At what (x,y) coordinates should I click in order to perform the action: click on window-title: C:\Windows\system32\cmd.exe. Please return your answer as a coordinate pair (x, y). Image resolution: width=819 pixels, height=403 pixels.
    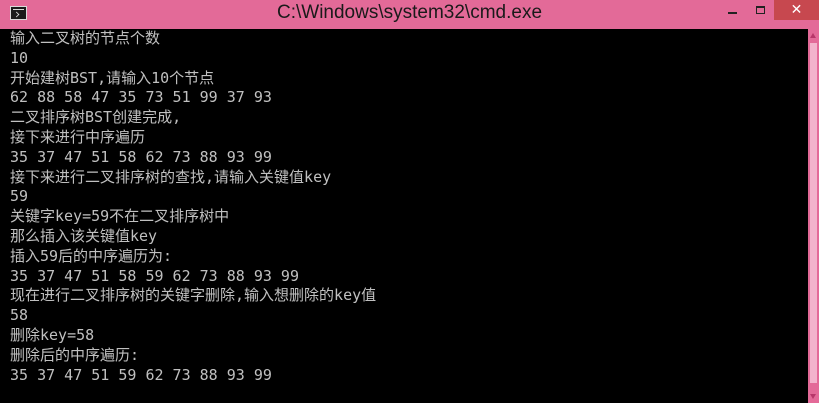
    Looking at the image, I should click on (409, 12).